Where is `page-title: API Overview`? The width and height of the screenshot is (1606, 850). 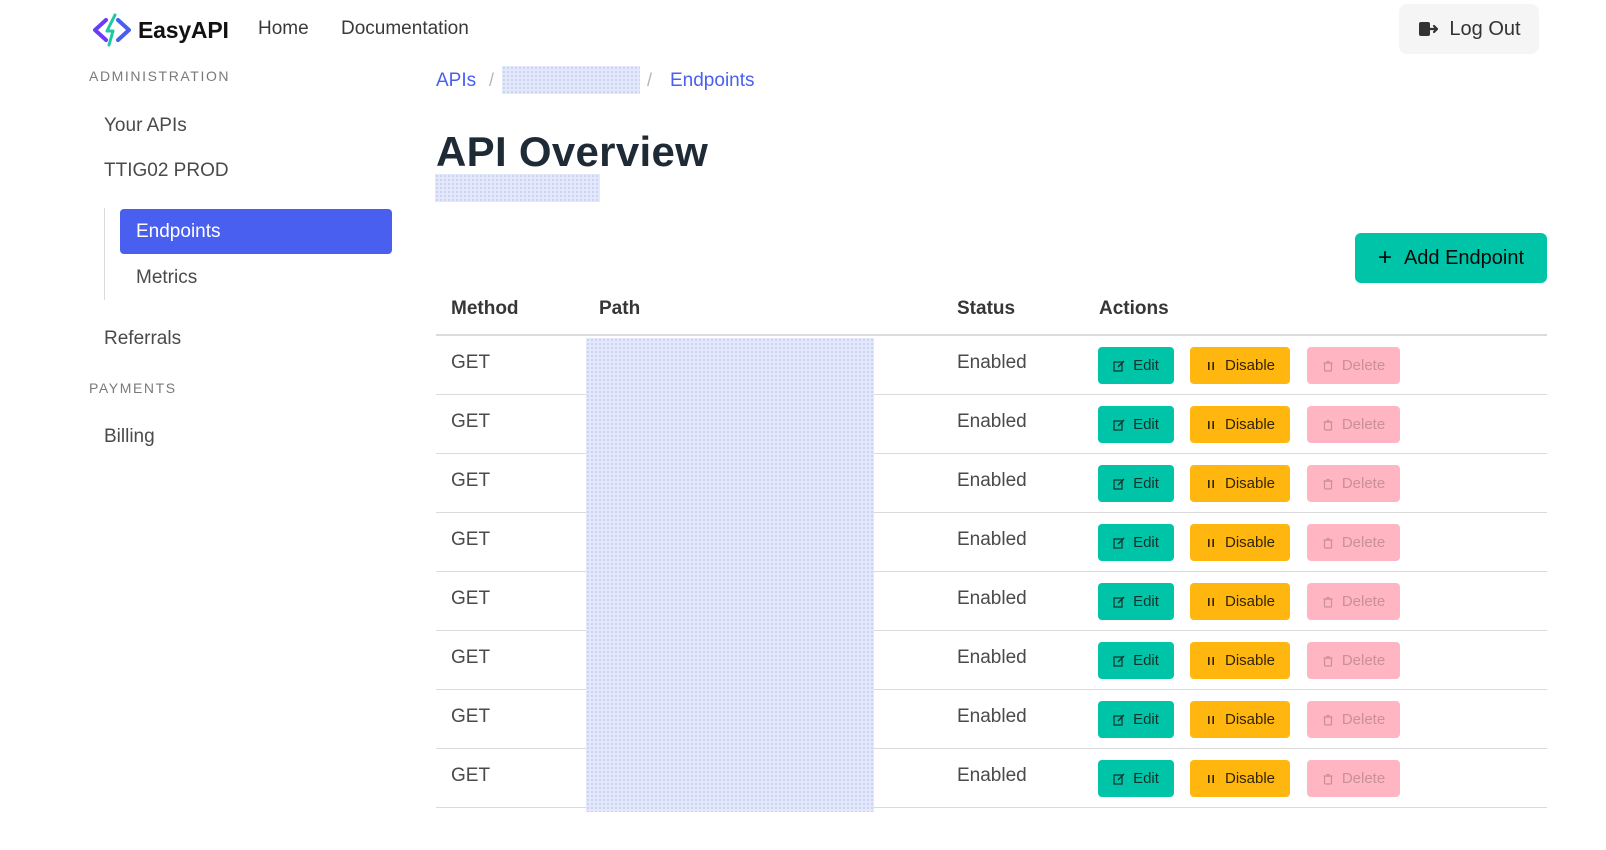
page-title: API Overview is located at coordinates (572, 151).